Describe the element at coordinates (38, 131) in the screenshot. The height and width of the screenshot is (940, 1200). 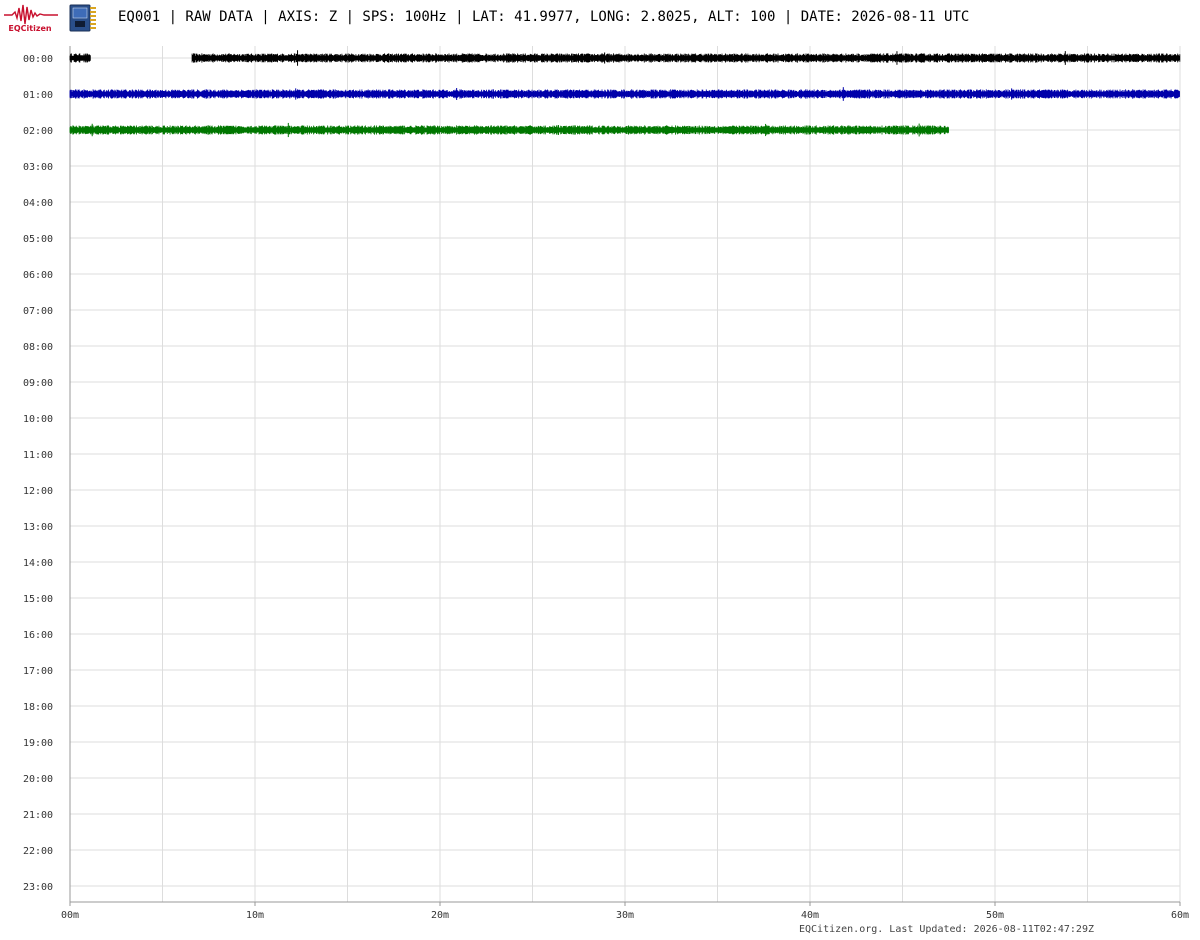
I see `y-tick-label: 02:00` at that location.